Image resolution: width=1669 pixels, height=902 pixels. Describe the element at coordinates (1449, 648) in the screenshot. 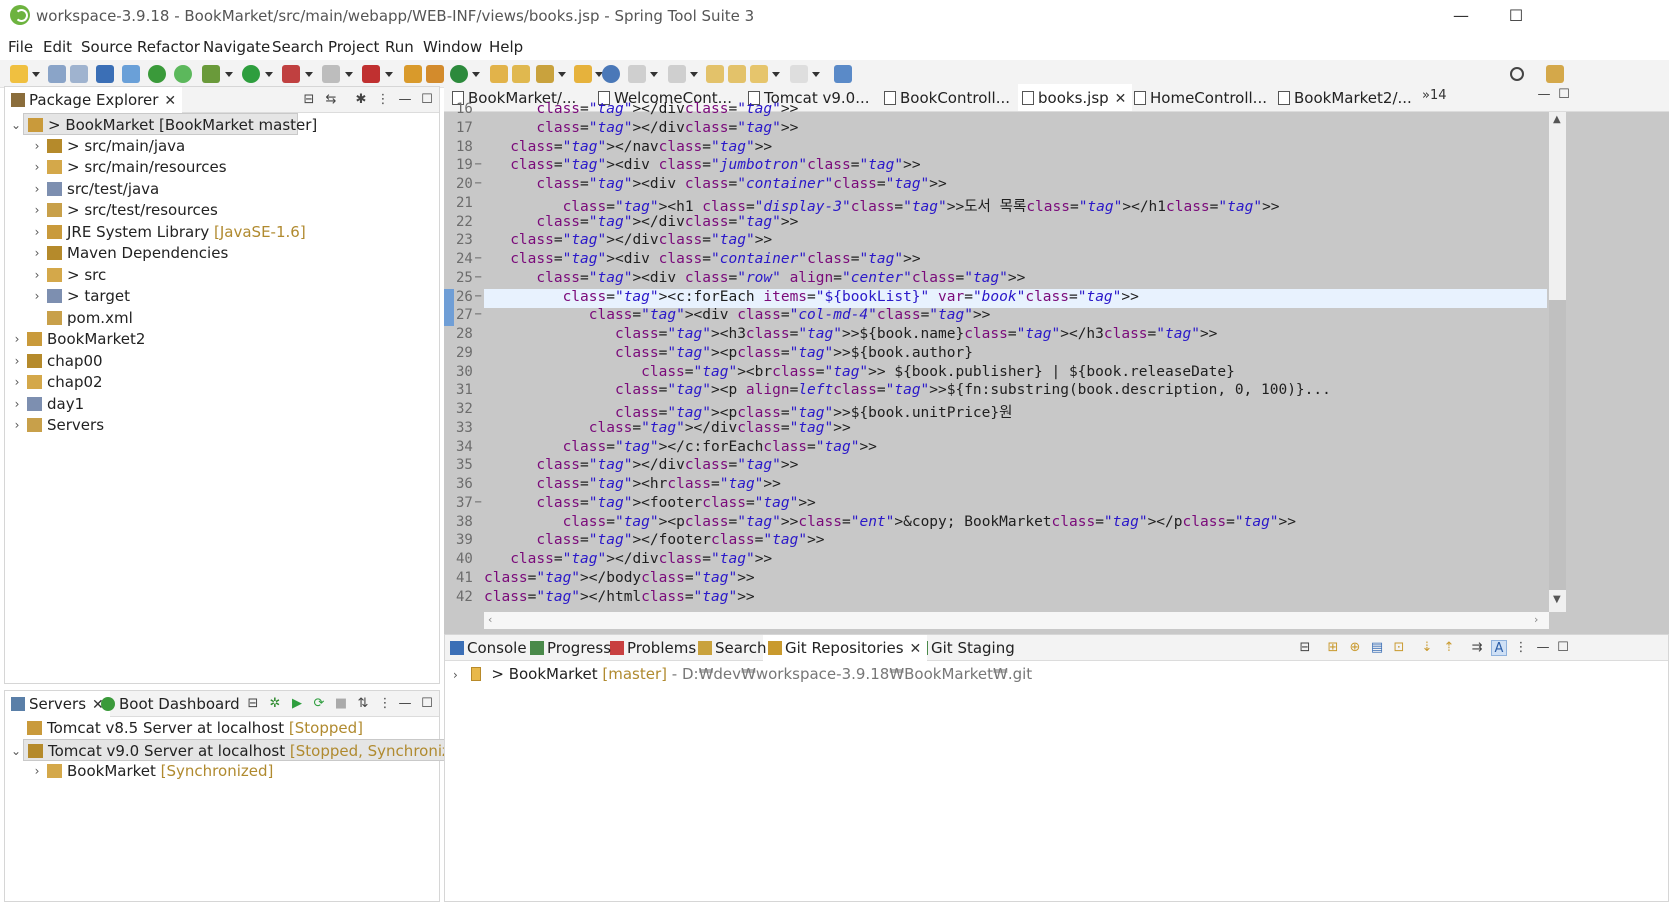

I see `push-icon: ⇡` at that location.